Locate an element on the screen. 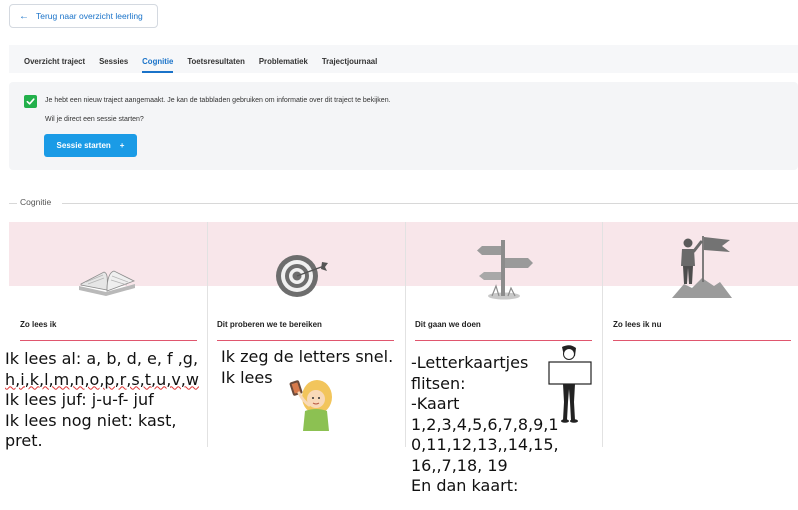 This screenshot has height=510, width=798. plus-icon: + is located at coordinates (122, 145).